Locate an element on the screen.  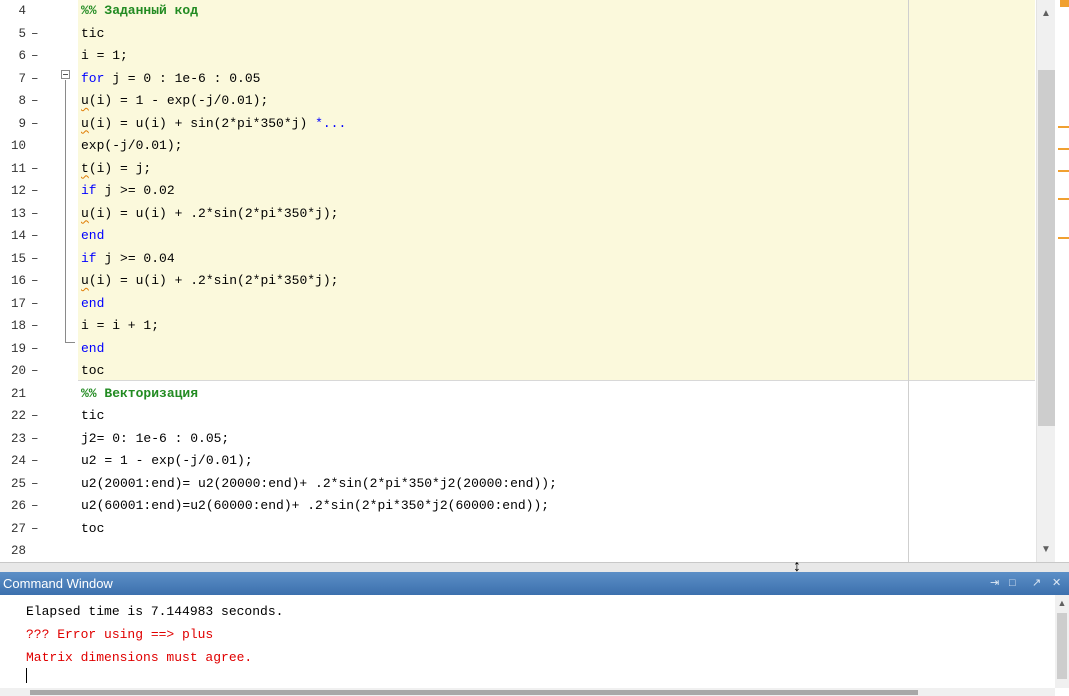
line-number: 10 is located at coordinates (18, 146).